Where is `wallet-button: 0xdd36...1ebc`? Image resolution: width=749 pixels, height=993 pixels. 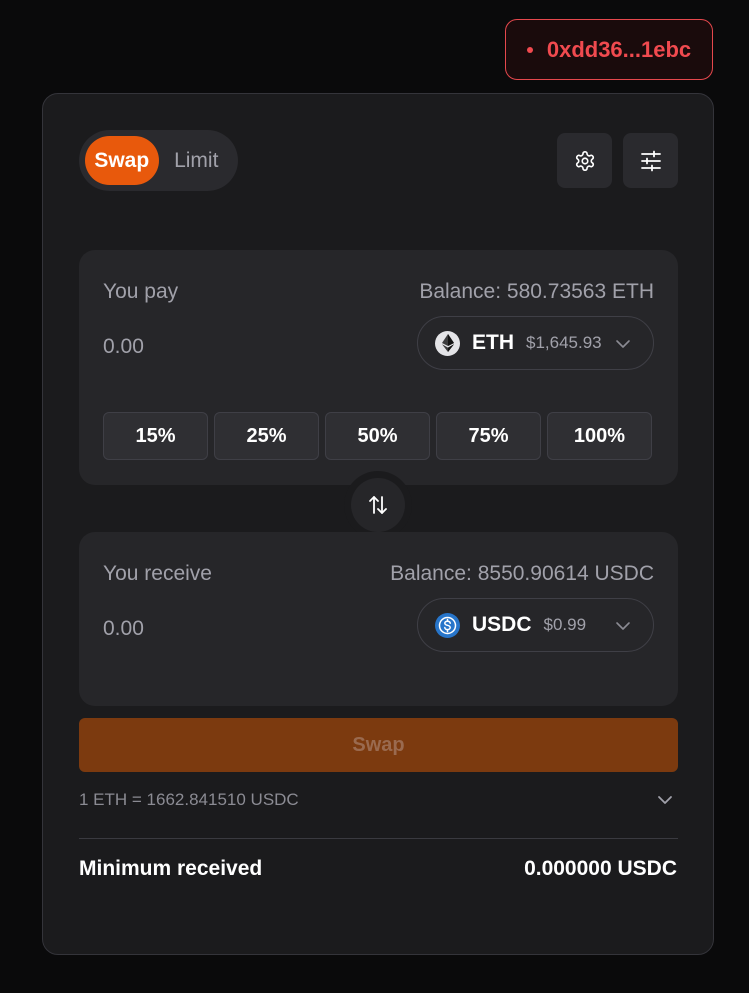 wallet-button: 0xdd36...1ebc is located at coordinates (609, 49).